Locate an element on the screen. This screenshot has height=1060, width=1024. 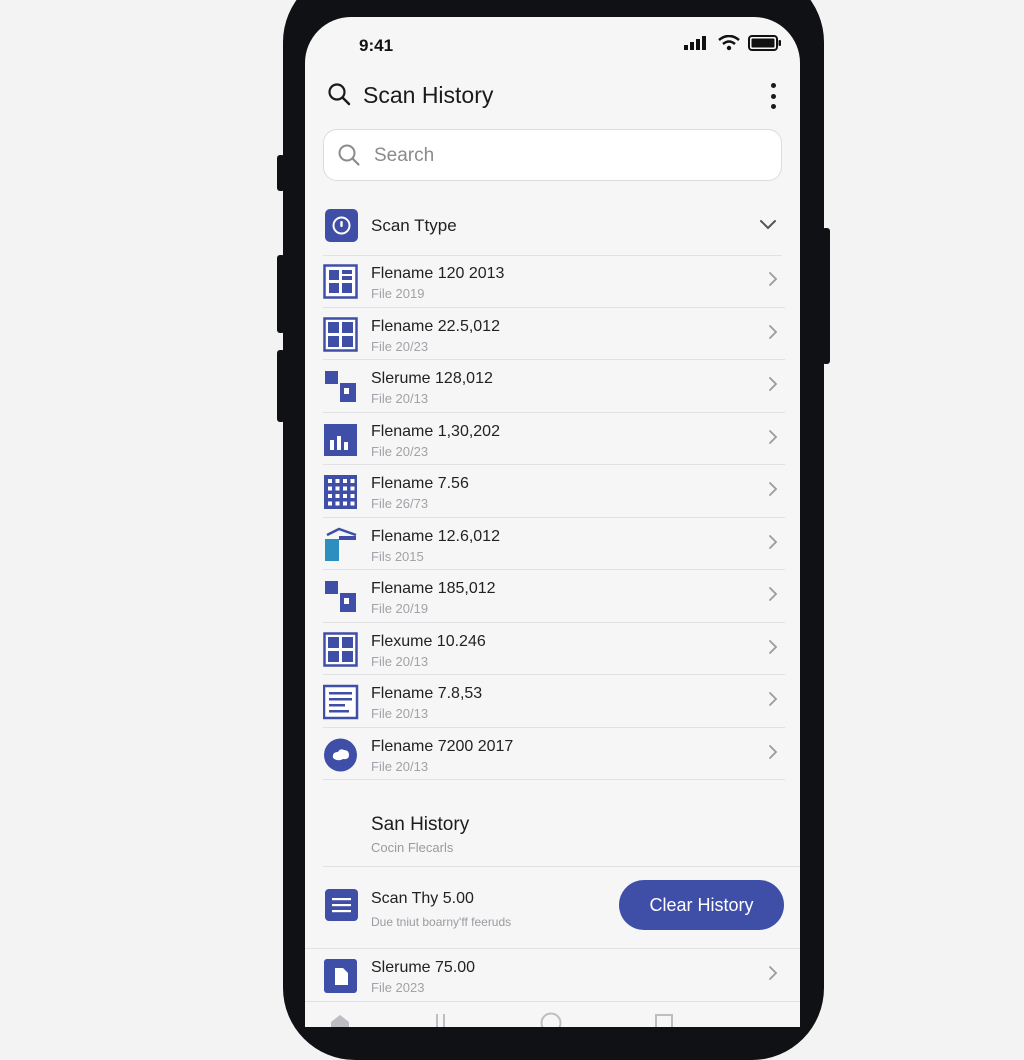
page-title: Scan History is located at coordinates (428, 95).